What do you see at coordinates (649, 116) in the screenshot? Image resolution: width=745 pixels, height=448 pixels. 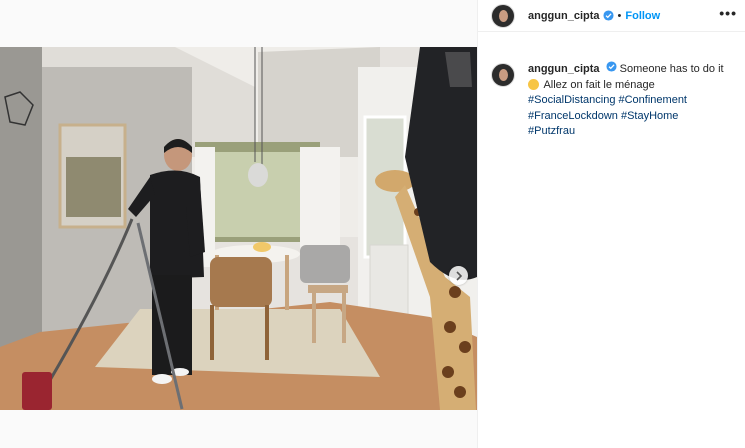 I see `hashtag-link: #StayHome` at bounding box center [649, 116].